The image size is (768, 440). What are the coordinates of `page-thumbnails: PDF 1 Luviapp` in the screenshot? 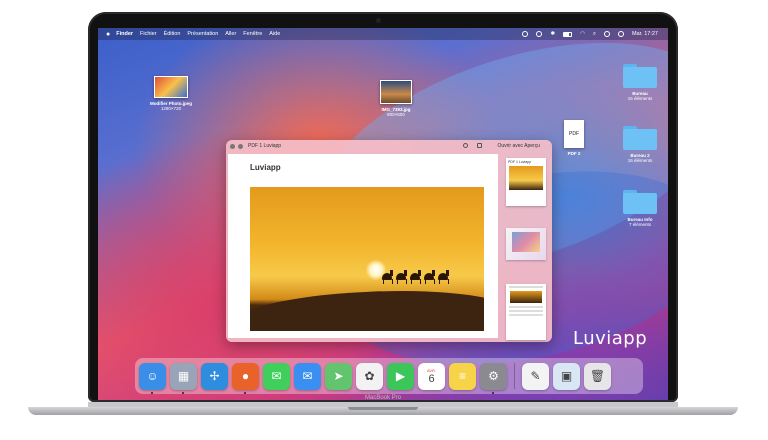 It's located at (526, 247).